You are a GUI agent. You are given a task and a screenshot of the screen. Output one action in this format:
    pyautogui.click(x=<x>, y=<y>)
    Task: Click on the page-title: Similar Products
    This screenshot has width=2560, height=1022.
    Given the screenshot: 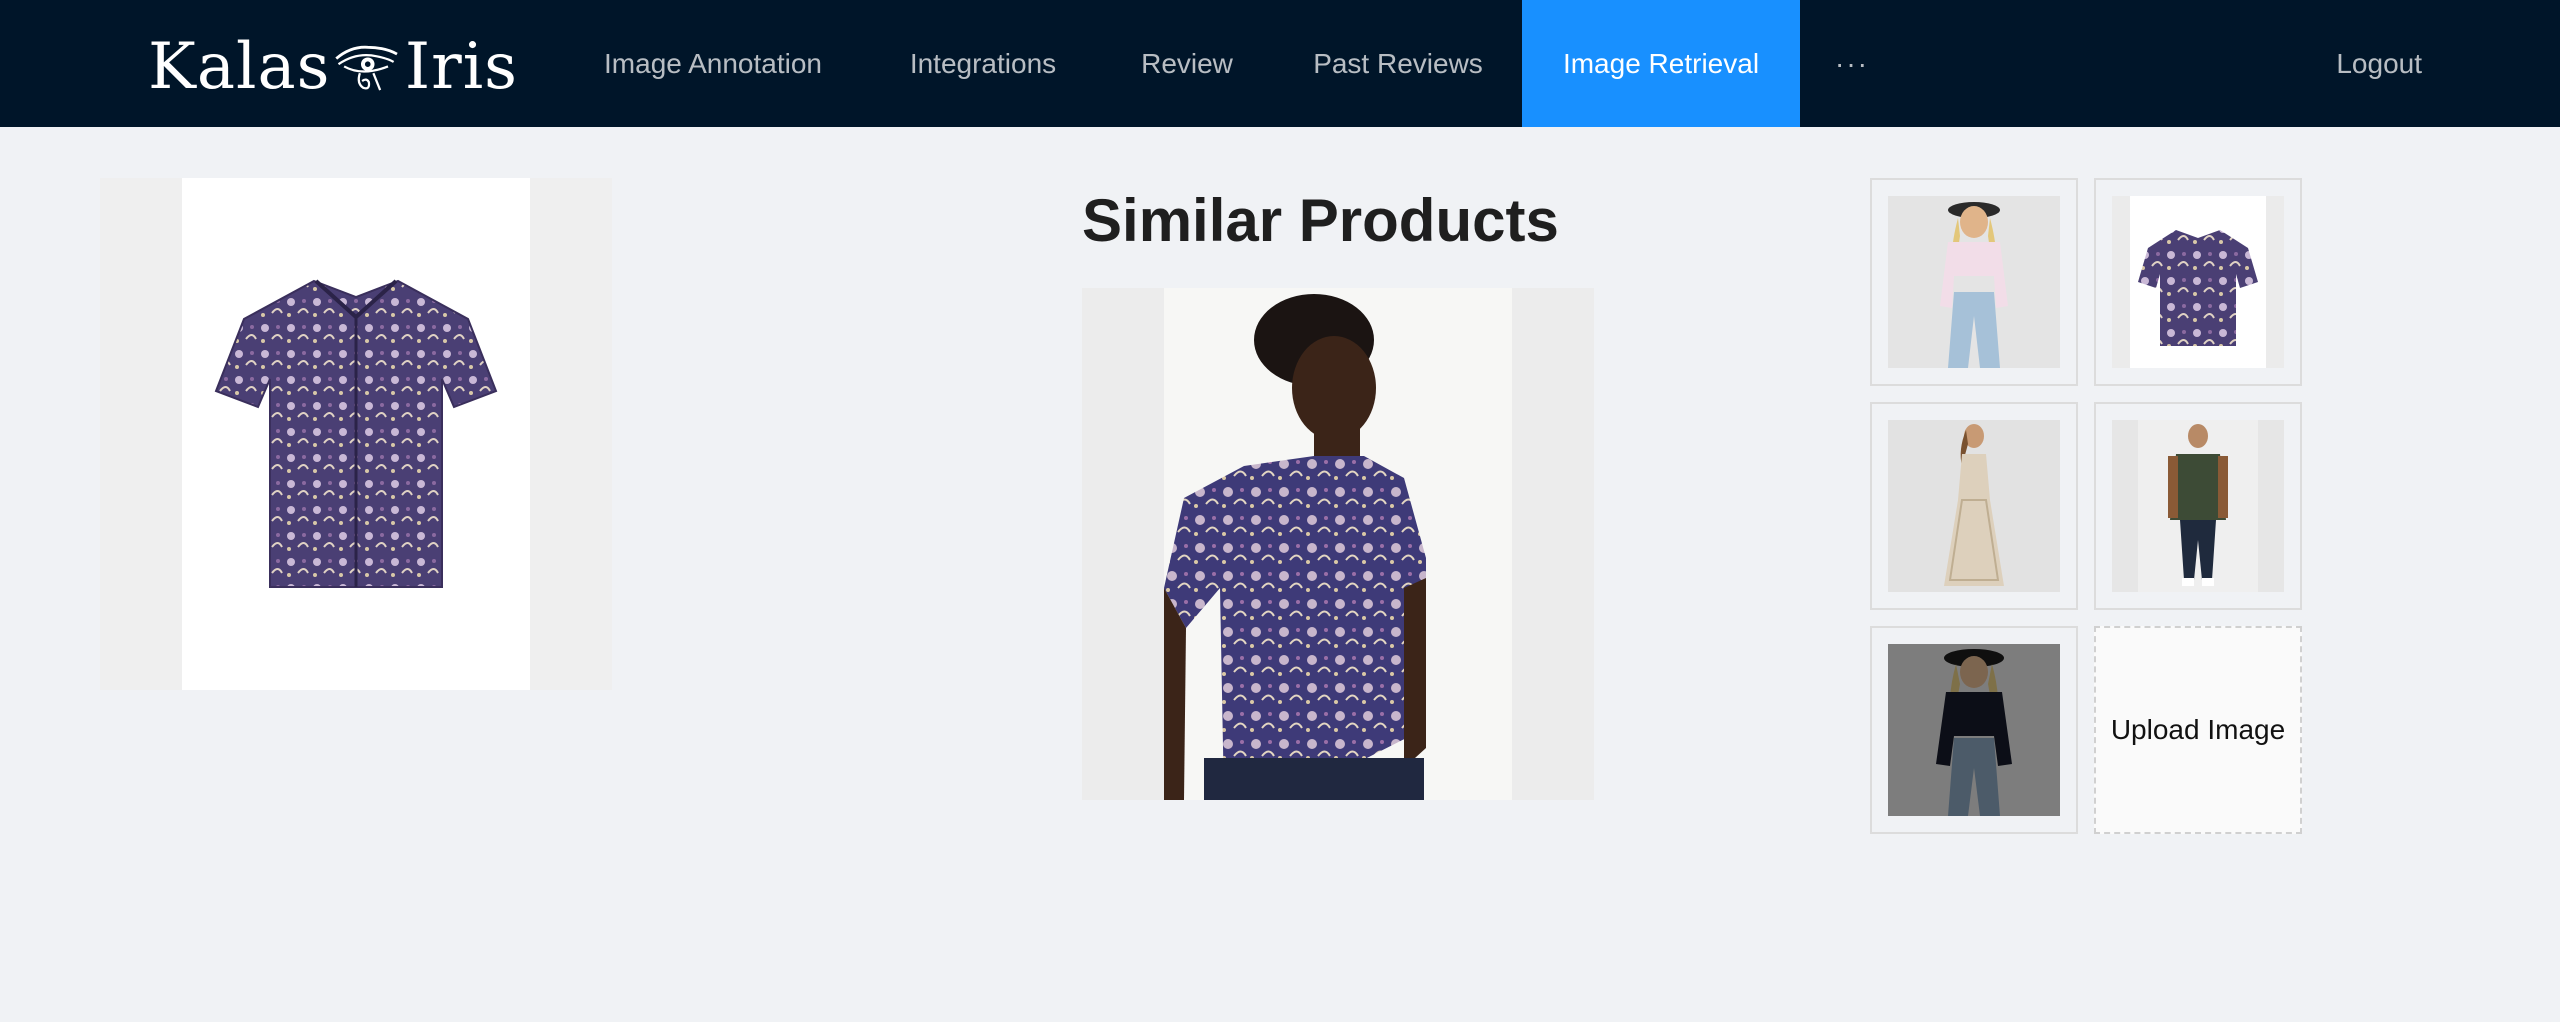 What is the action you would take?
    pyautogui.click(x=1320, y=220)
    